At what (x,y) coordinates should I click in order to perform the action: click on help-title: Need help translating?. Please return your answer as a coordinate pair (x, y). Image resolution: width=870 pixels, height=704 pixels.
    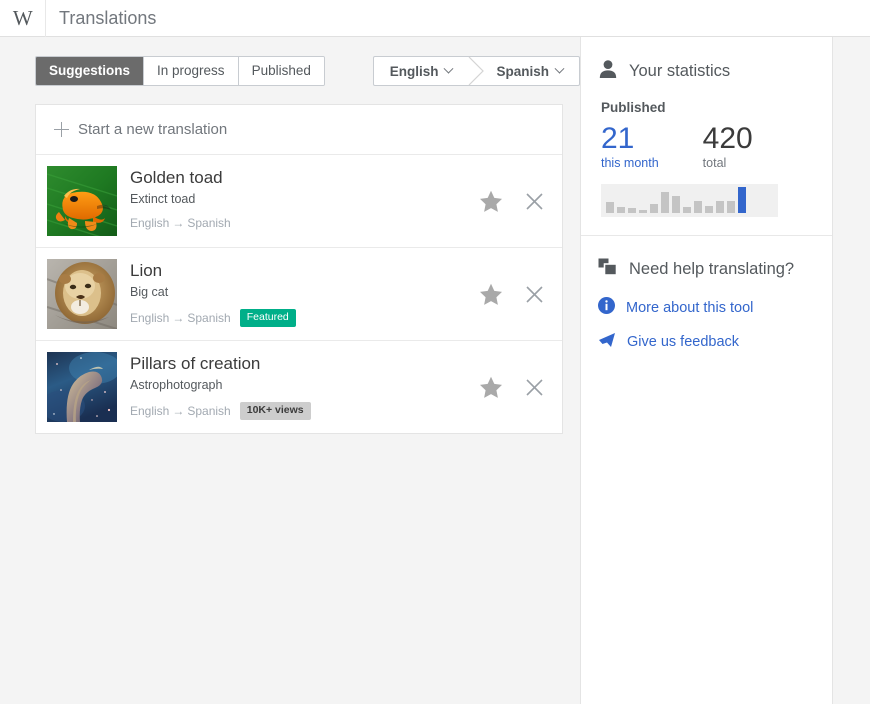
    Looking at the image, I should click on (712, 268).